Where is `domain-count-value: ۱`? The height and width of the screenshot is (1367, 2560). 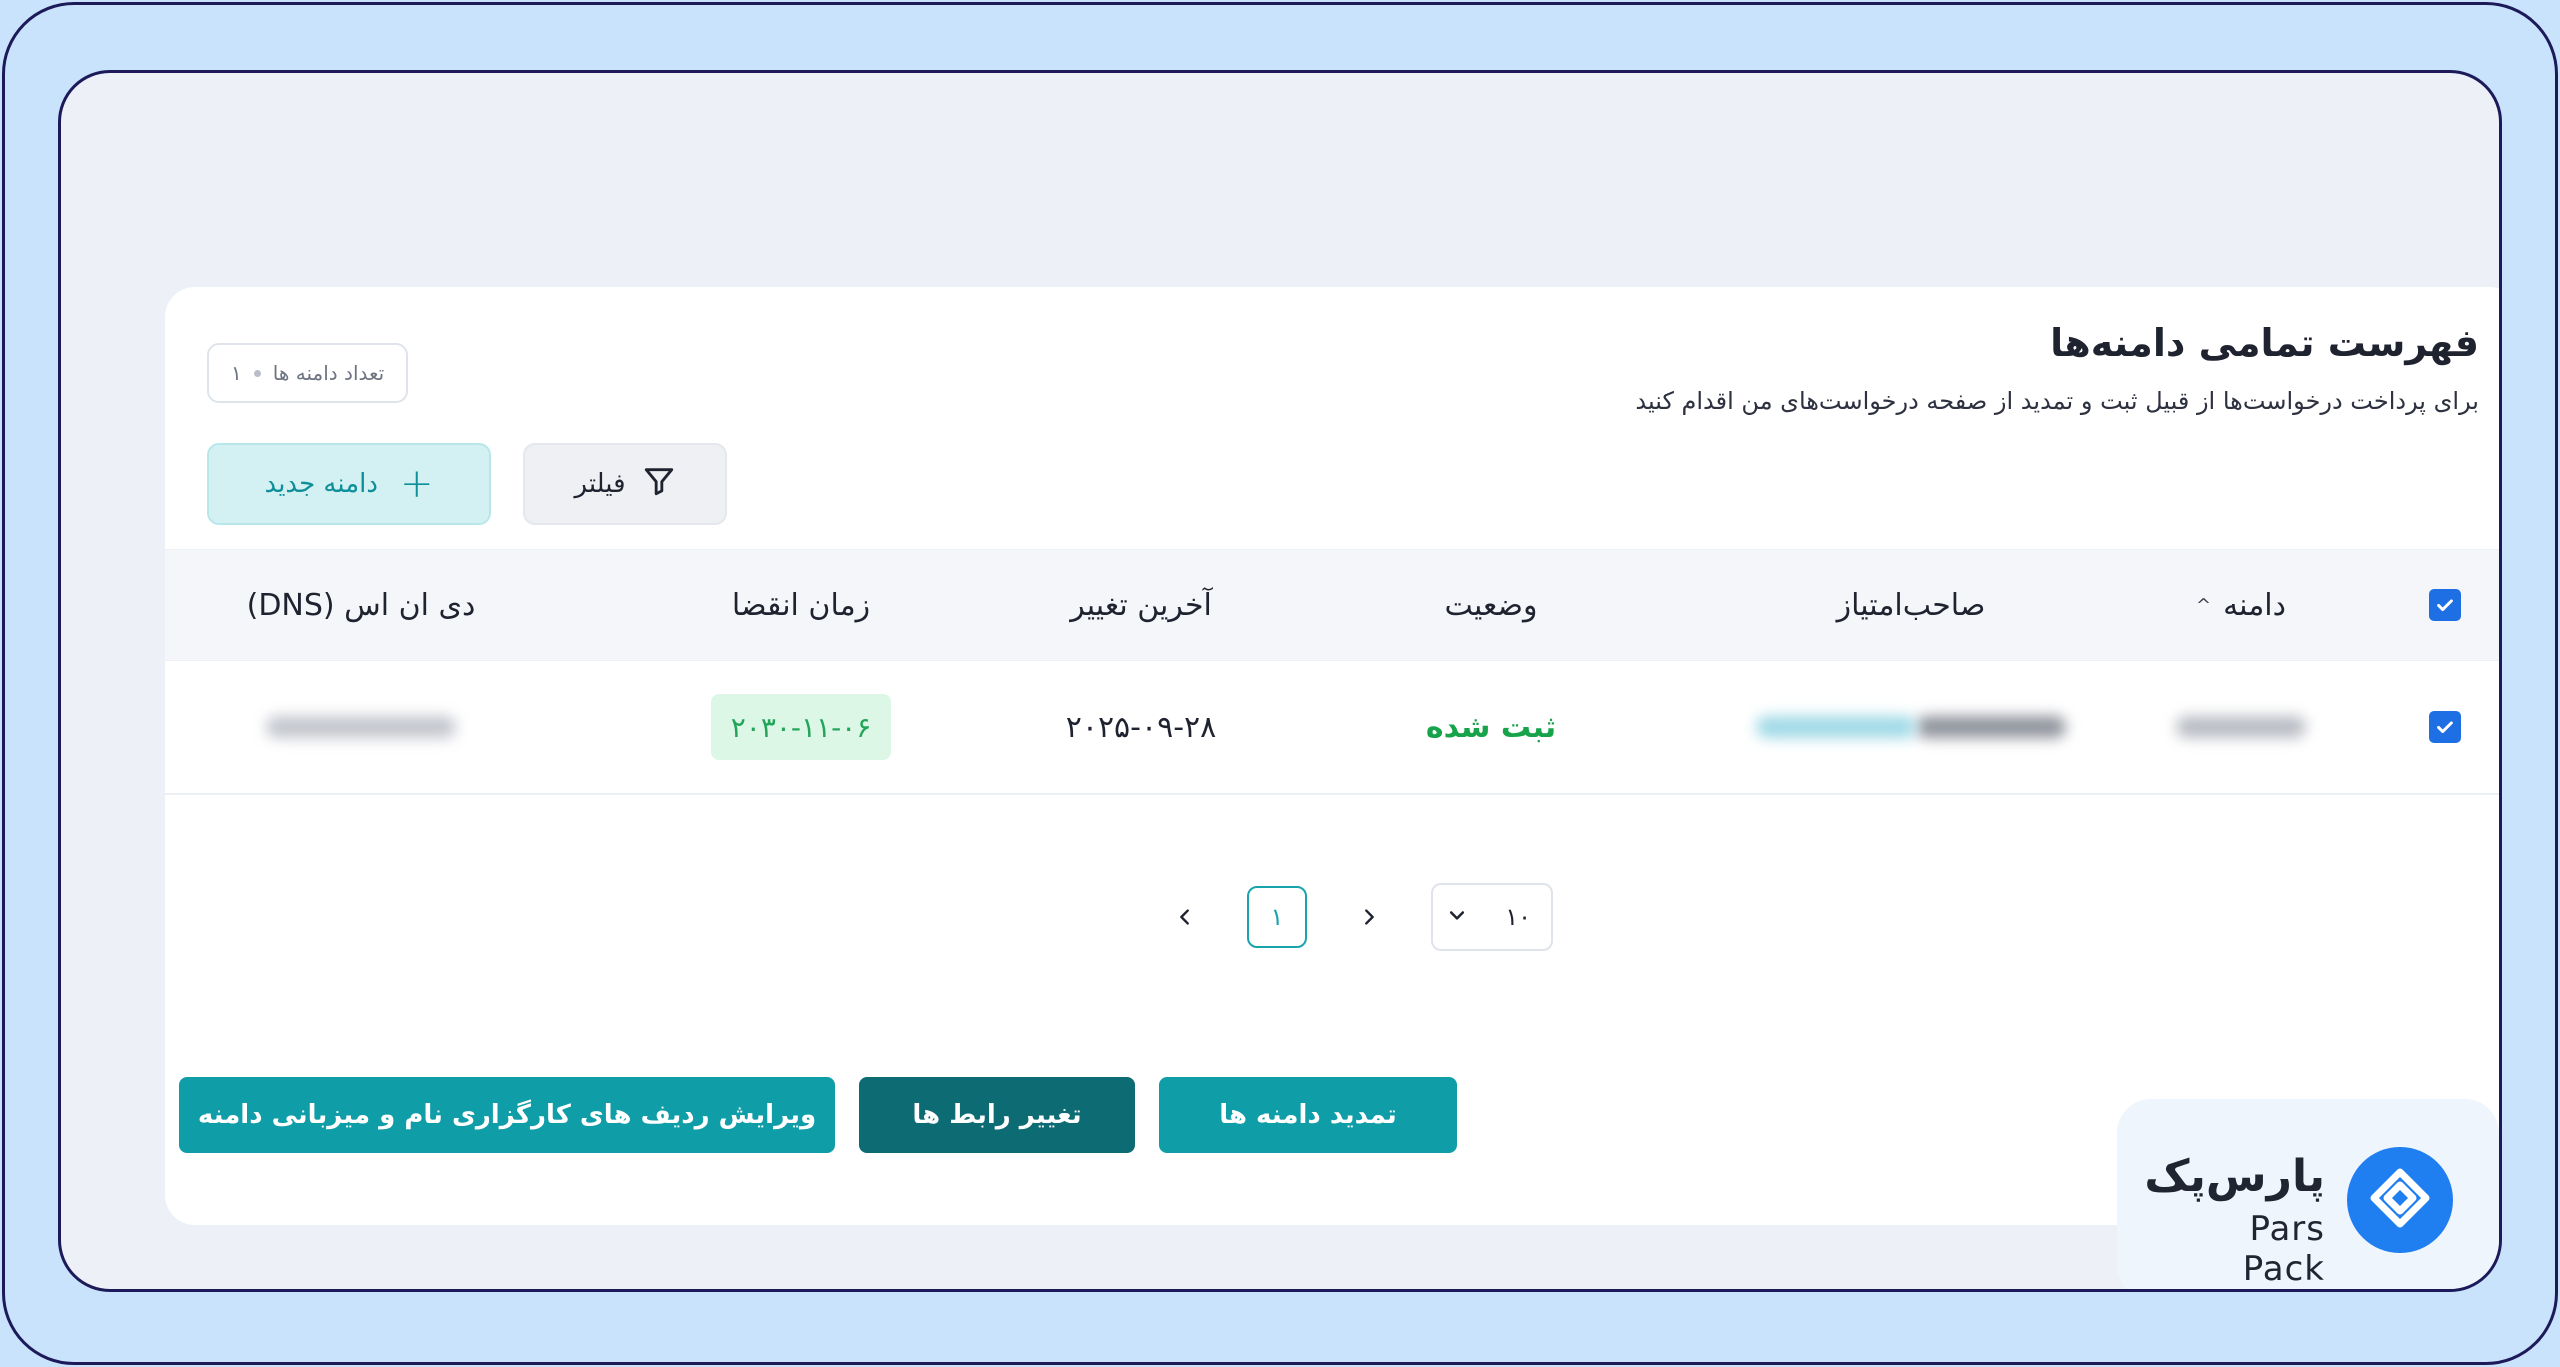
domain-count-value: ۱ is located at coordinates (236, 373).